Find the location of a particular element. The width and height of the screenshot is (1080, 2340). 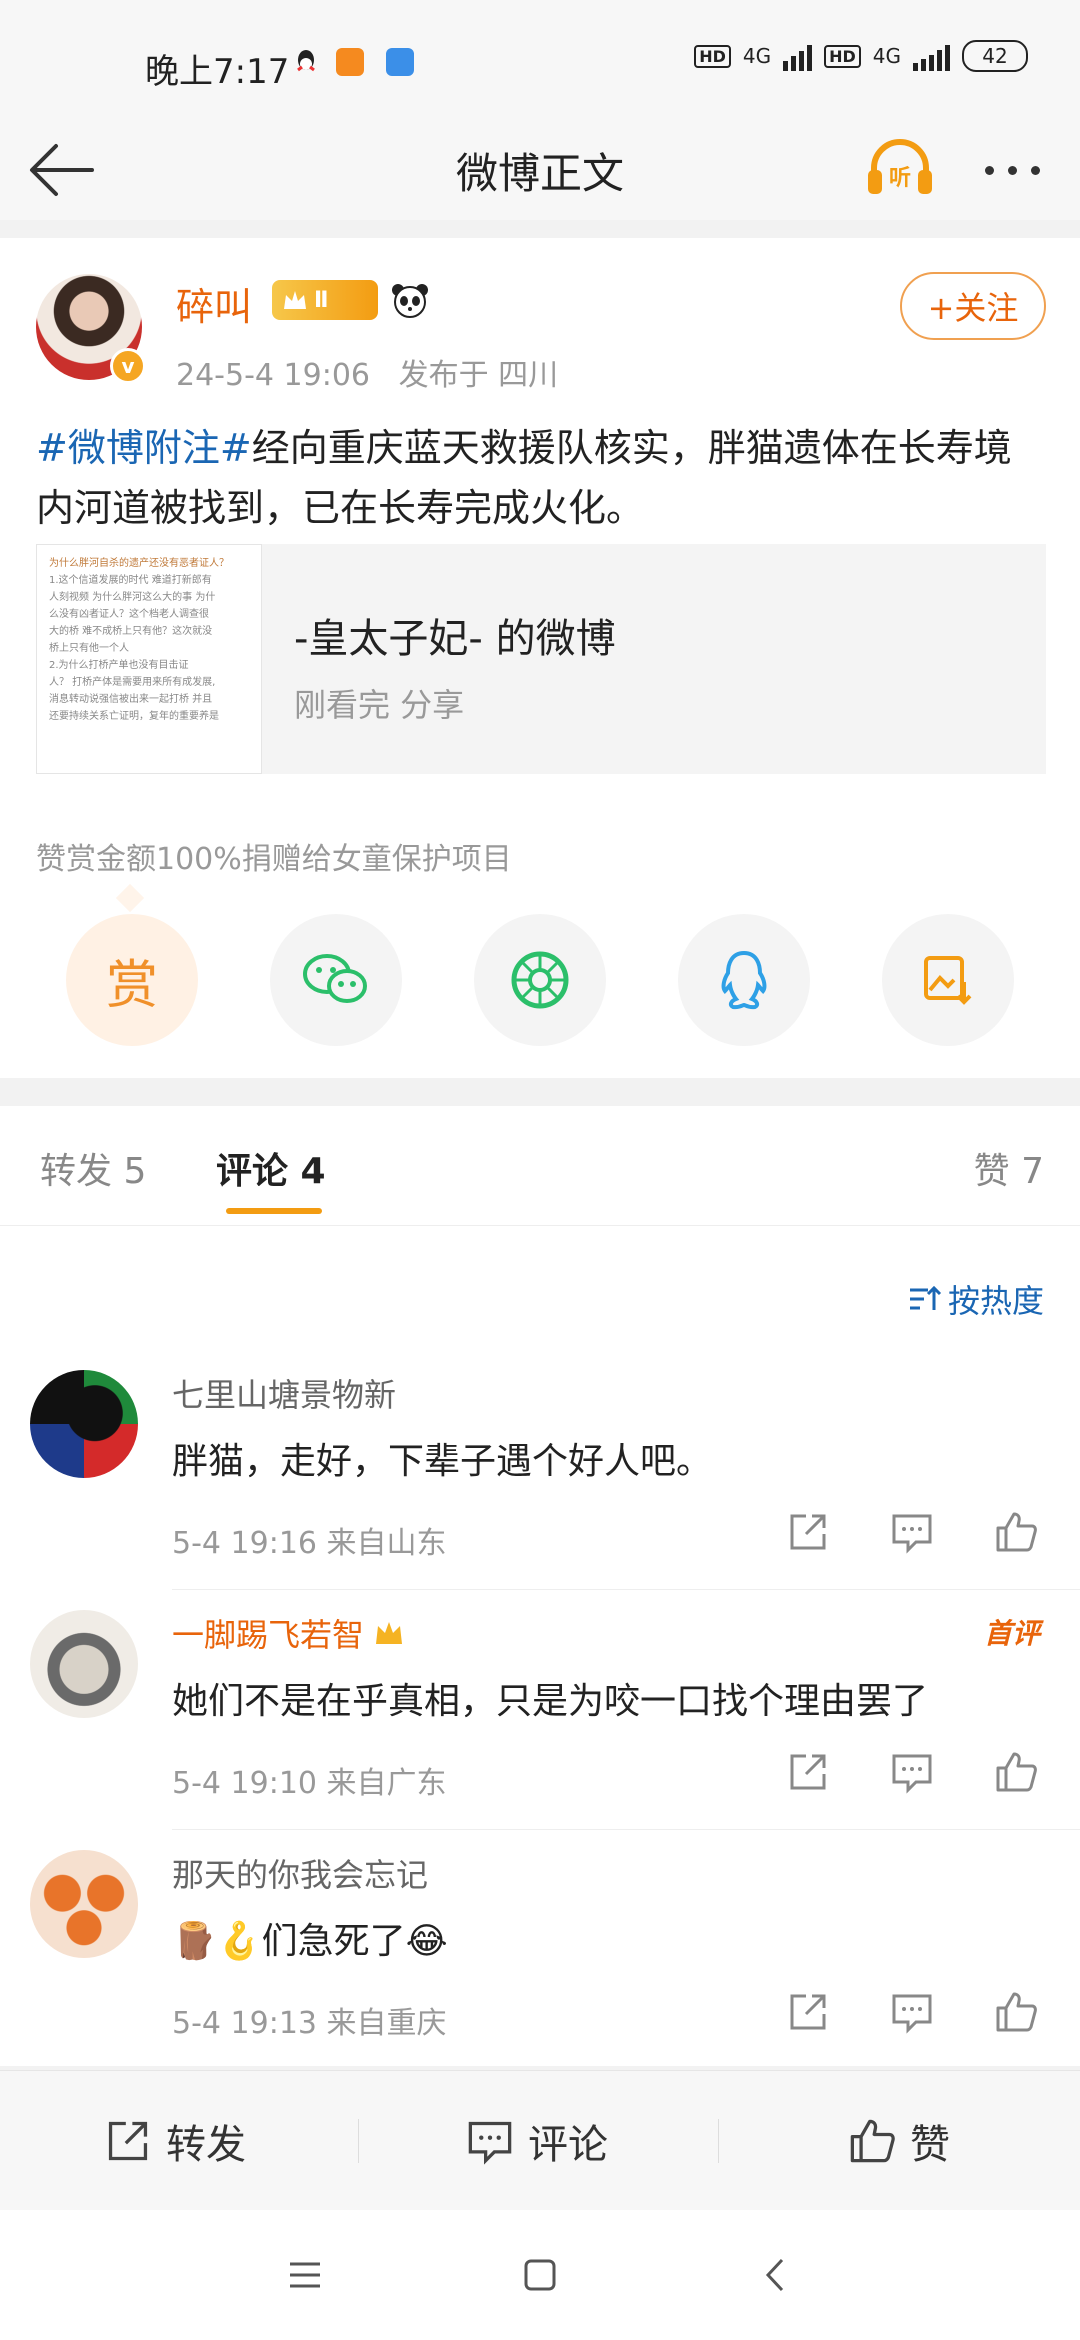

system-navigation-bar is located at coordinates (540, 2275).